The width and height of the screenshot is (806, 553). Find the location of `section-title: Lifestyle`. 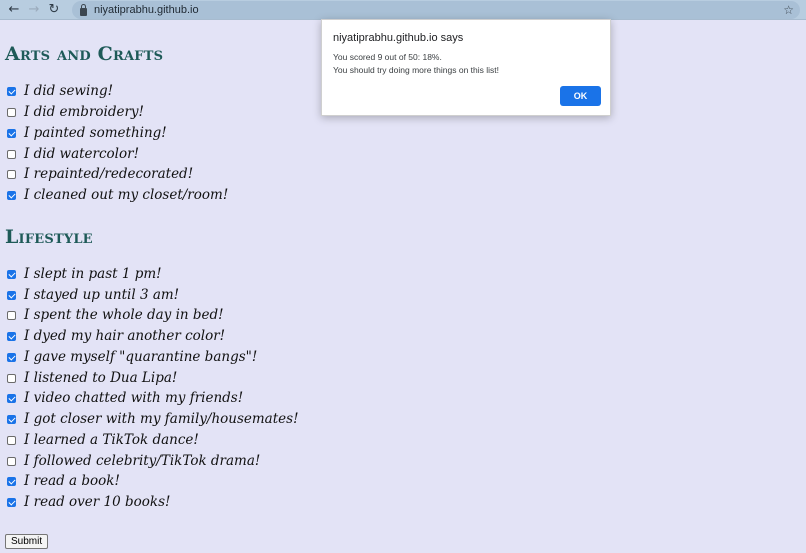

section-title: Lifestyle is located at coordinates (49, 237).